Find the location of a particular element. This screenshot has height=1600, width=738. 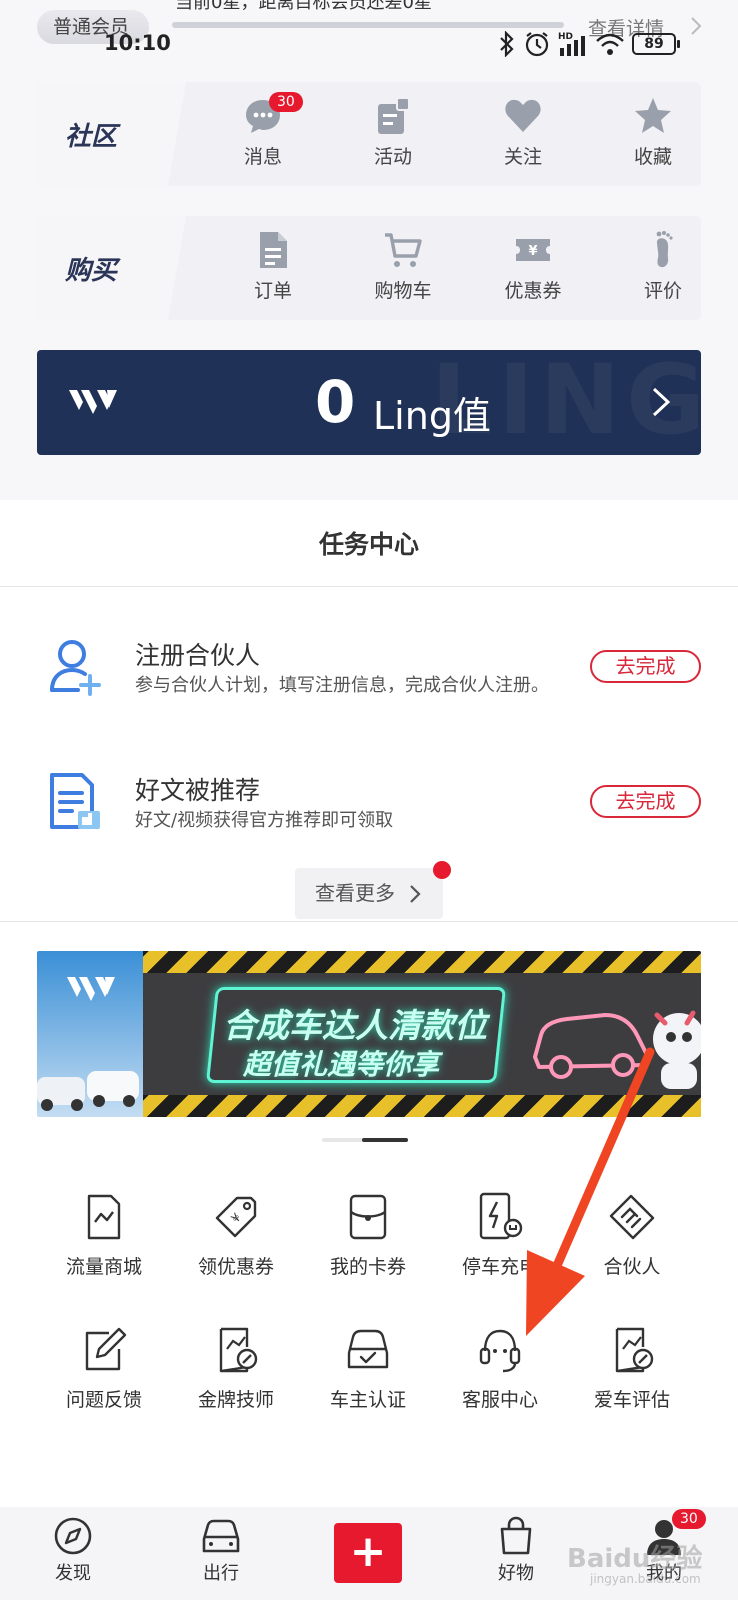

notification-dot is located at coordinates (442, 870).